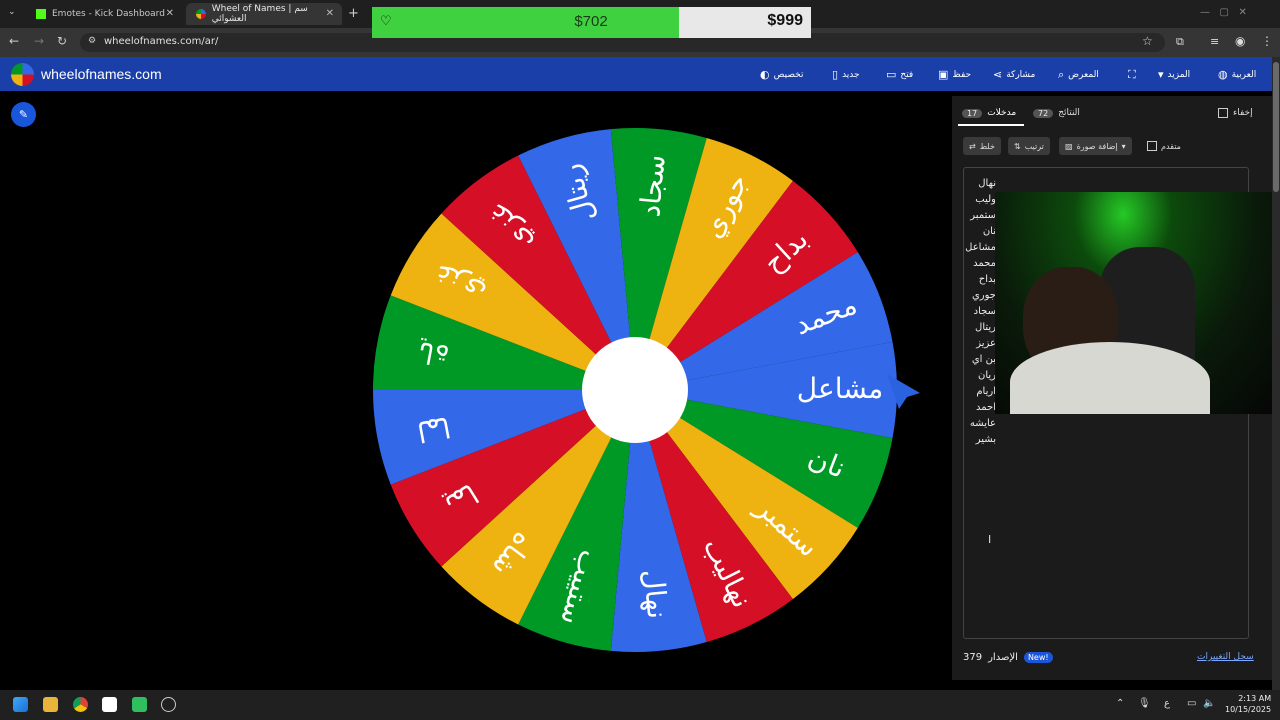 This screenshot has height=720, width=1280. What do you see at coordinates (1235, 113) in the screenshot?
I see `hide-toggle: إخفاء` at bounding box center [1235, 113].